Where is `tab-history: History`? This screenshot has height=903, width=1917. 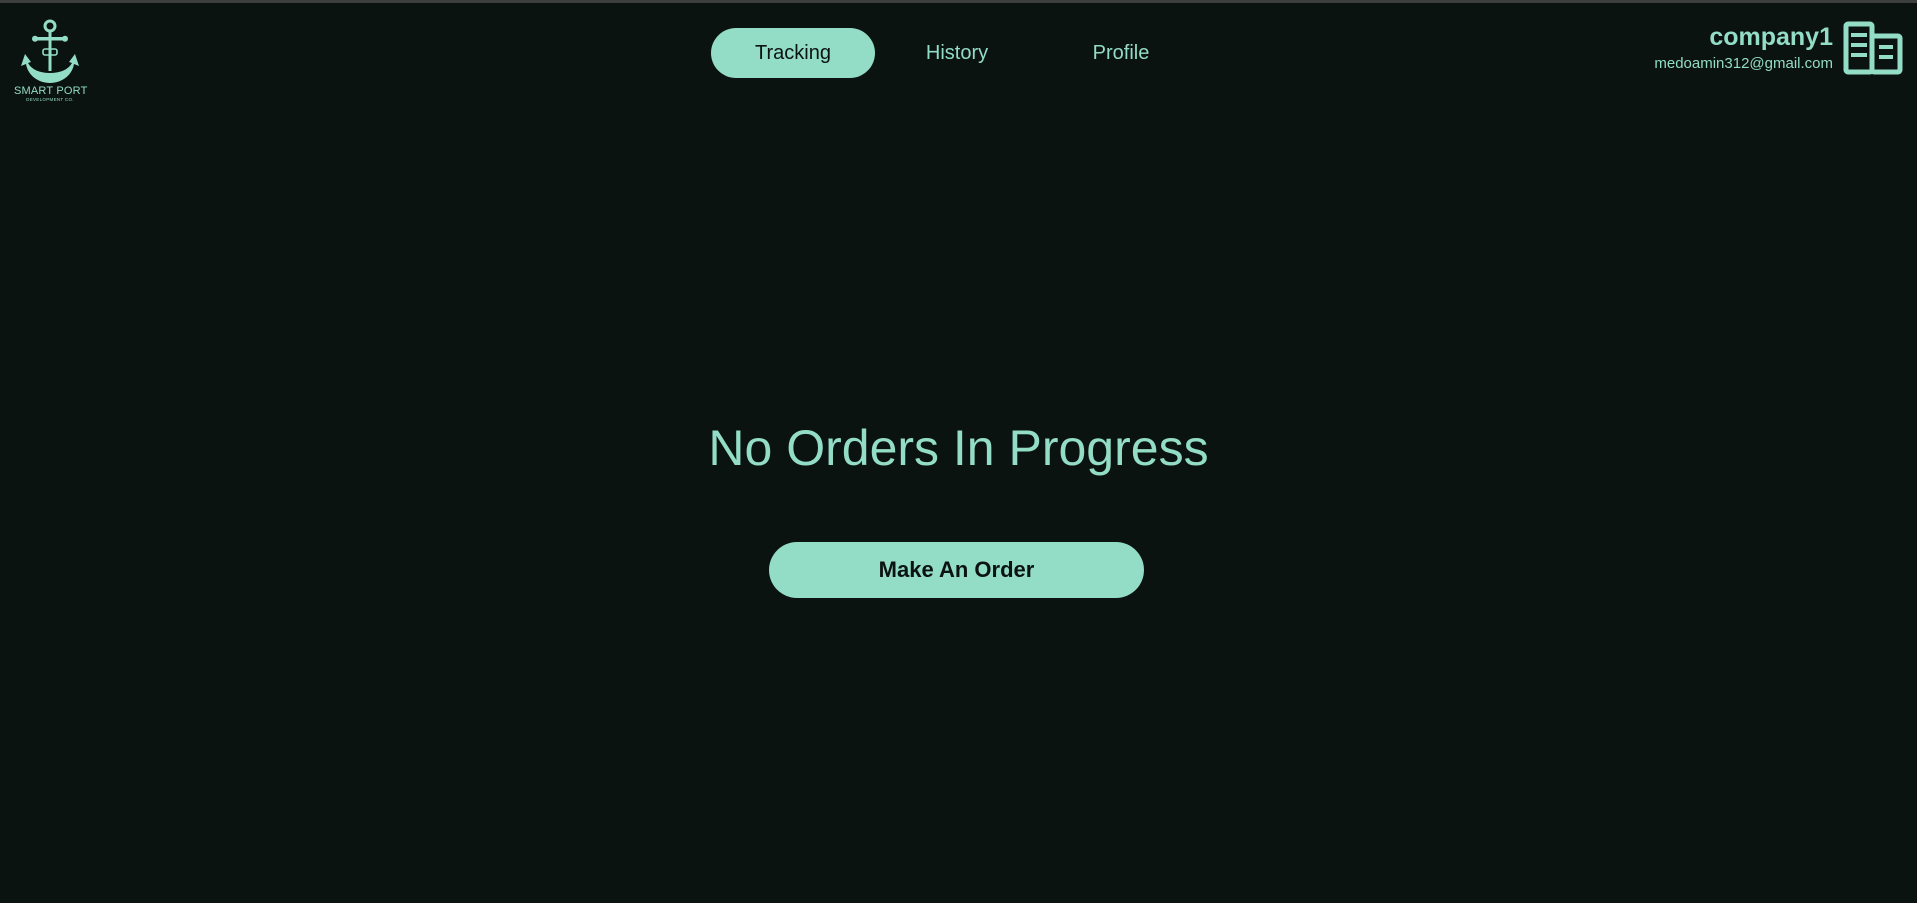
tab-history: History is located at coordinates (957, 53).